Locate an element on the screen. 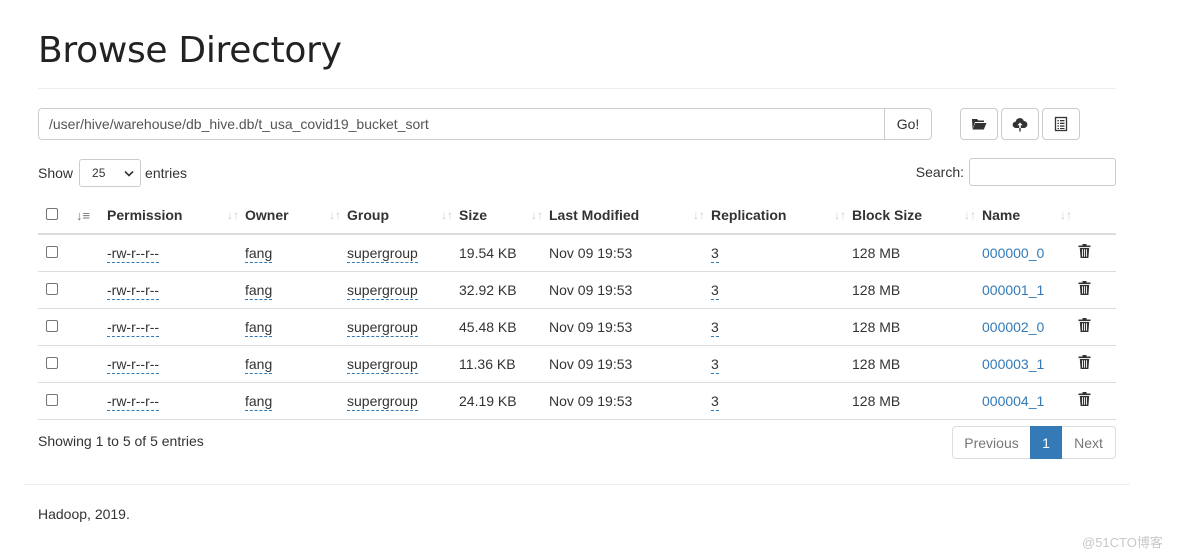 The width and height of the screenshot is (1184, 558). list-alt-icon is located at coordinates (1061, 124).